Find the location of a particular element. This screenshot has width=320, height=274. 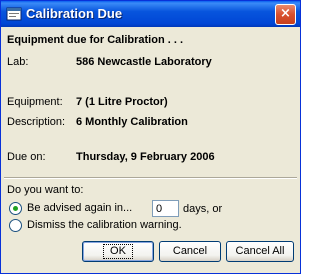

advise-again-radio is located at coordinates (15, 208).